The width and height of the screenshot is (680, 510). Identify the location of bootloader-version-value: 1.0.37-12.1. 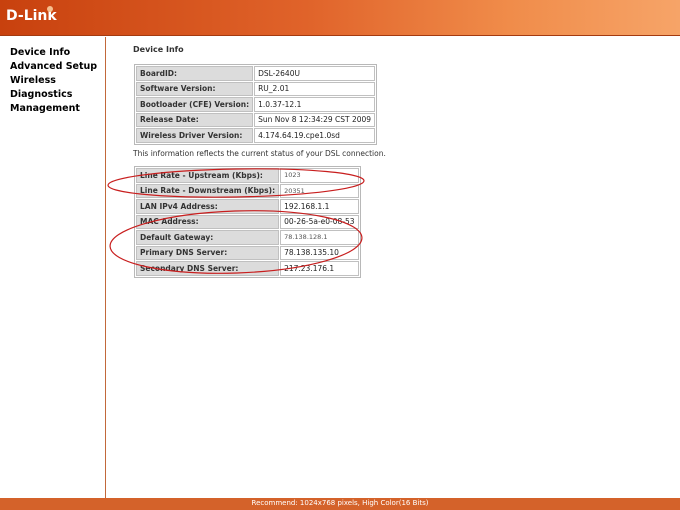
(315, 104).